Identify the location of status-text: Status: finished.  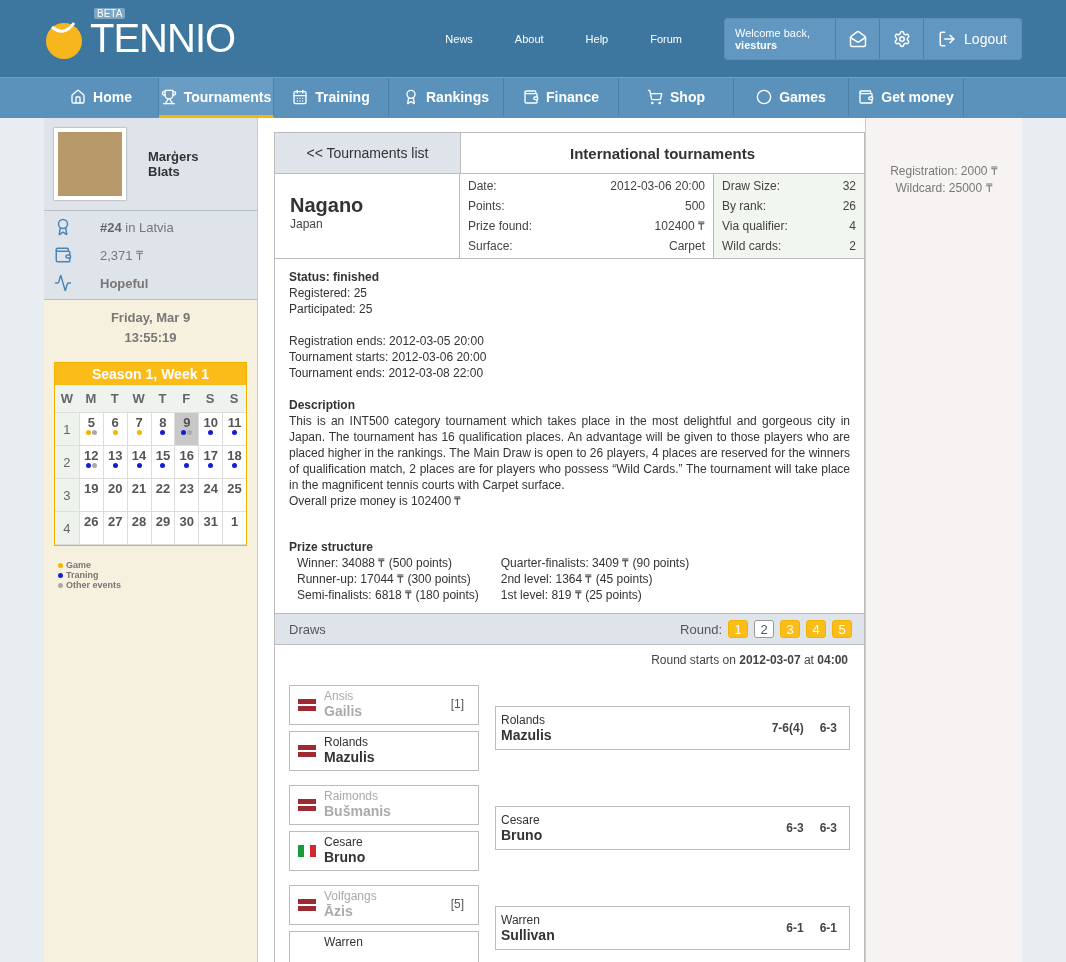
(334, 277).